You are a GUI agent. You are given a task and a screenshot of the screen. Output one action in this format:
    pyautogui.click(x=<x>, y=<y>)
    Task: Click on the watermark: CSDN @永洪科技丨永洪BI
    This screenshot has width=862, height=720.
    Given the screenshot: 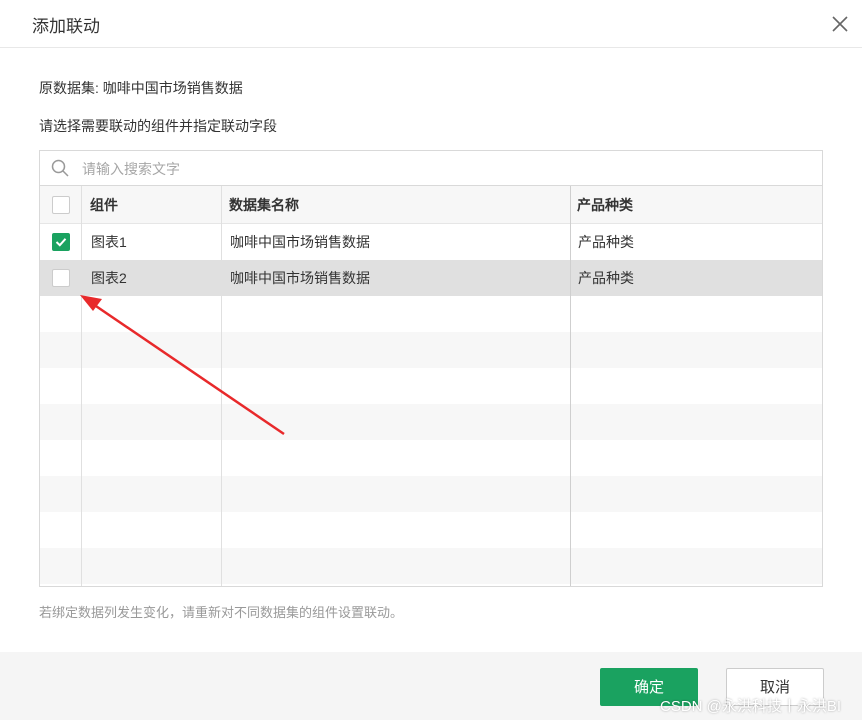 What is the action you would take?
    pyautogui.click(x=751, y=706)
    